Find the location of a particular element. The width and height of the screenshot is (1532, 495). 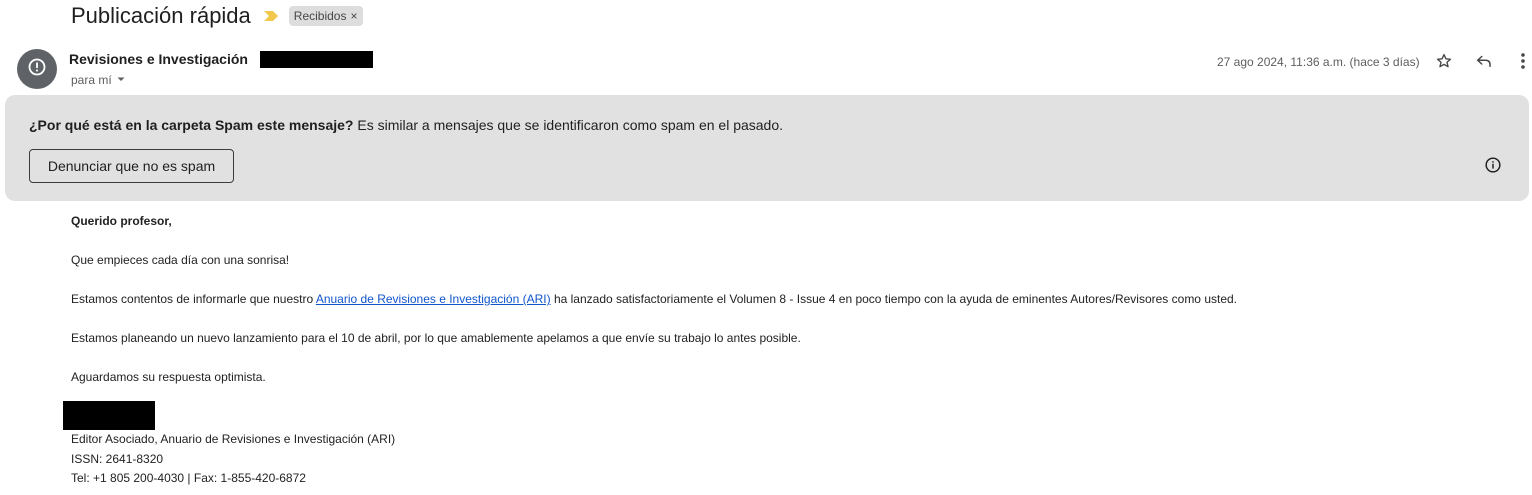

subject-row: Publicación rápida Recibidos × is located at coordinates (217, 16).